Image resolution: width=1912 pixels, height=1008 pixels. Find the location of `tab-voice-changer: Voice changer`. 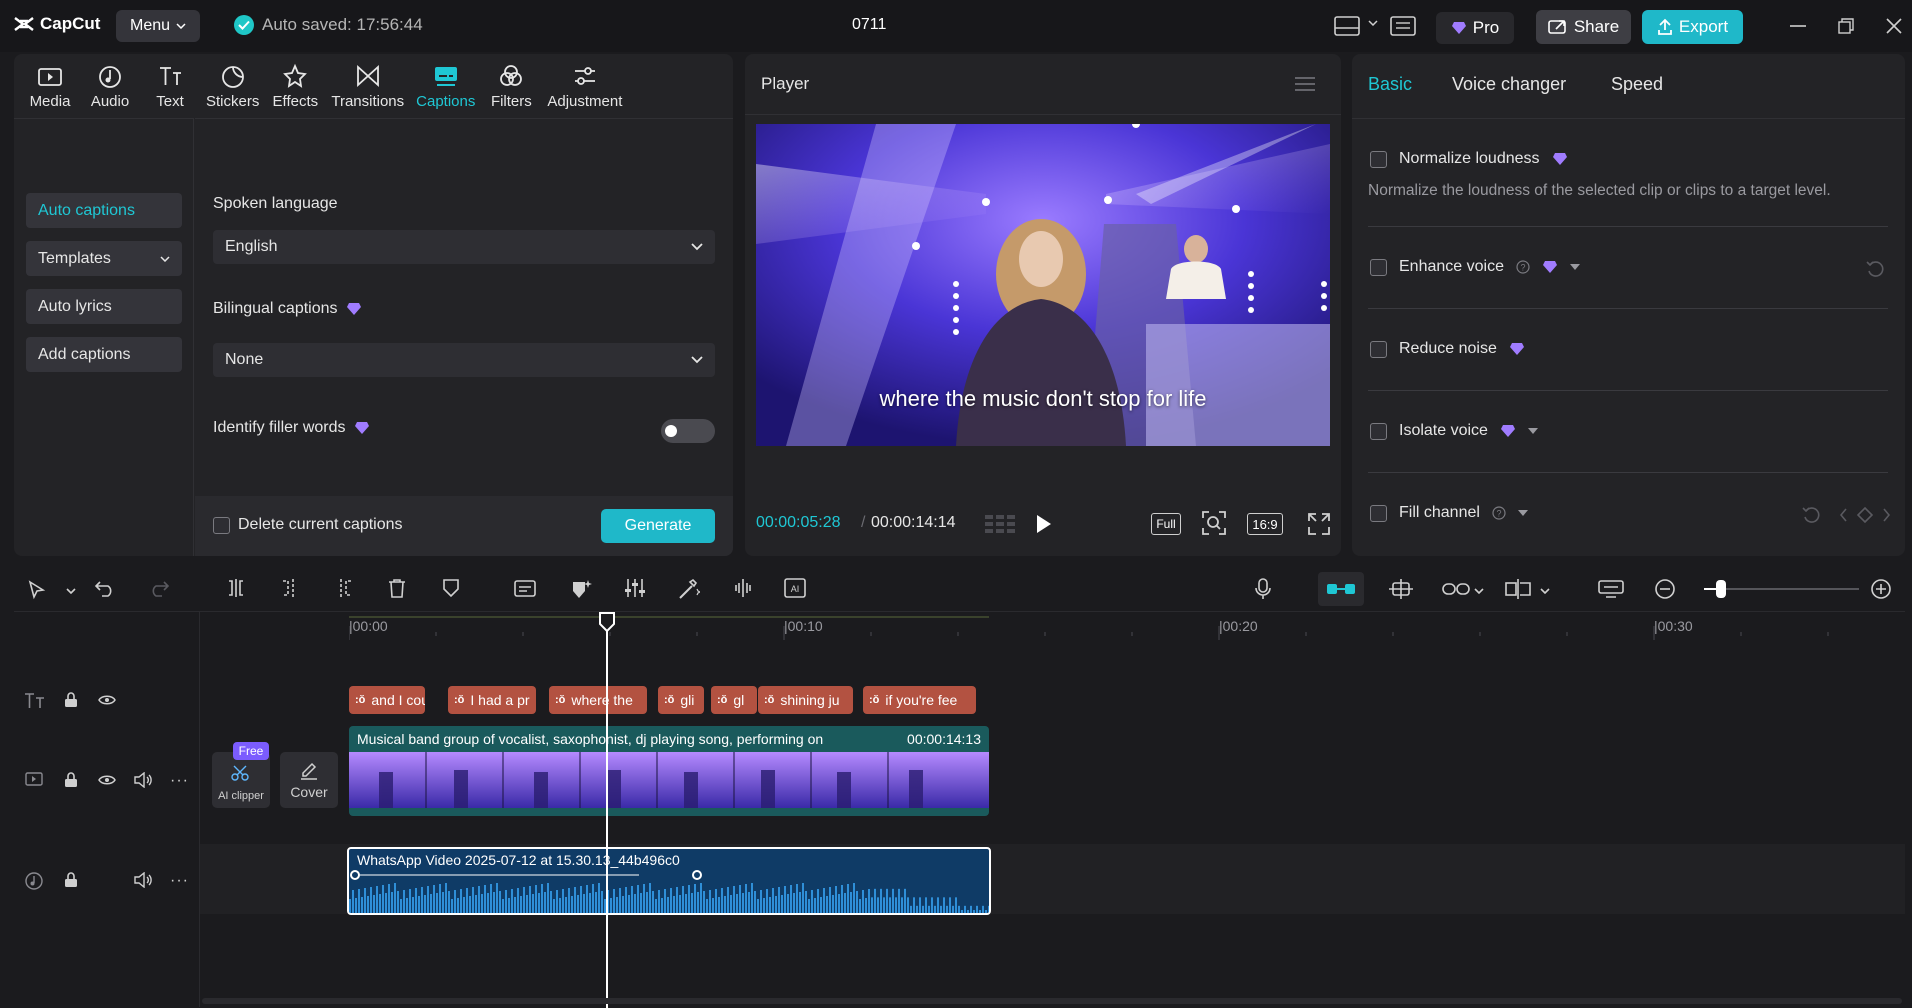

tab-voice-changer: Voice changer is located at coordinates (1509, 84).